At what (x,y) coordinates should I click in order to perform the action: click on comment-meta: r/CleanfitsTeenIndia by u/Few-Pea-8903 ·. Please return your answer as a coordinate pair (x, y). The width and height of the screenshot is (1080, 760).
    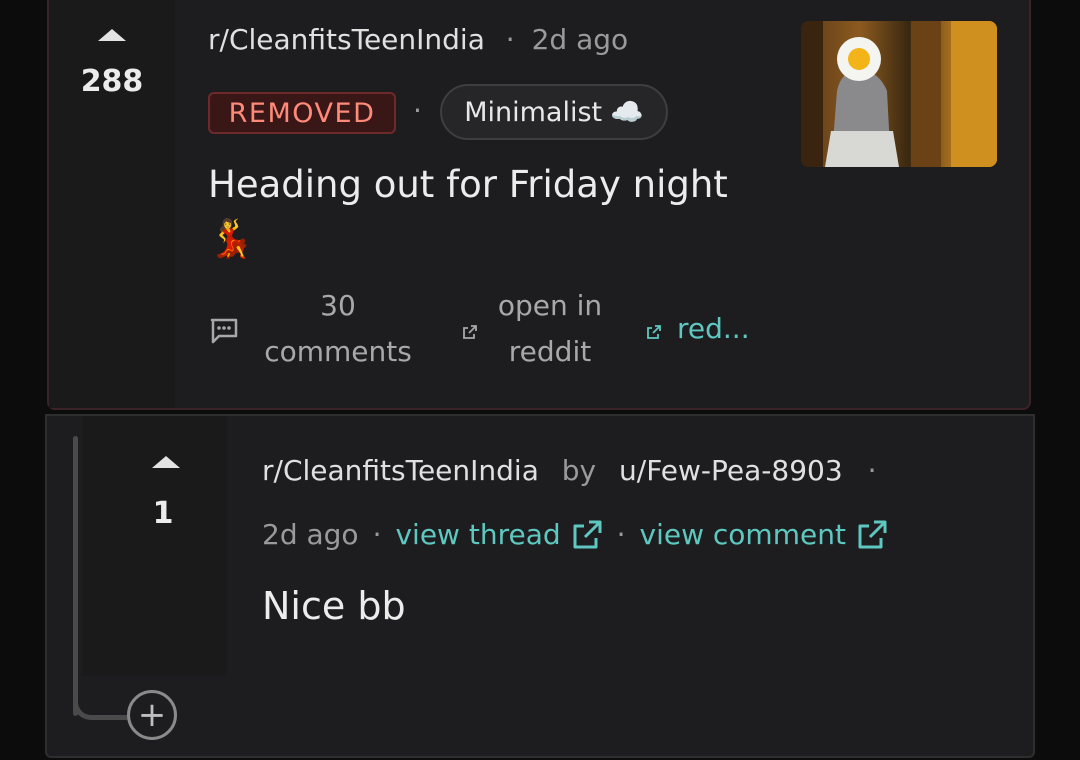
    Looking at the image, I should click on (569, 470).